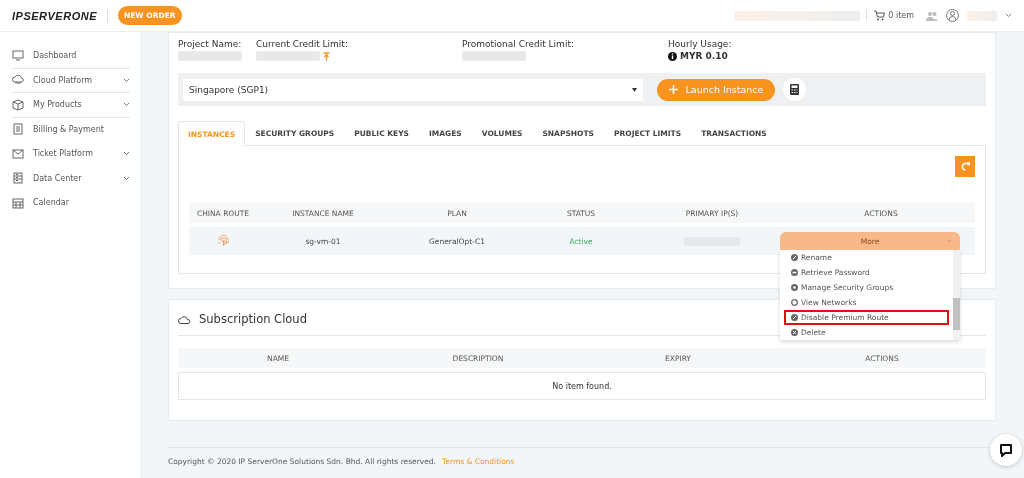 Image resolution: width=1024 pixels, height=478 pixels. What do you see at coordinates (253, 319) in the screenshot?
I see `section-title: Subscription Cloud` at bounding box center [253, 319].